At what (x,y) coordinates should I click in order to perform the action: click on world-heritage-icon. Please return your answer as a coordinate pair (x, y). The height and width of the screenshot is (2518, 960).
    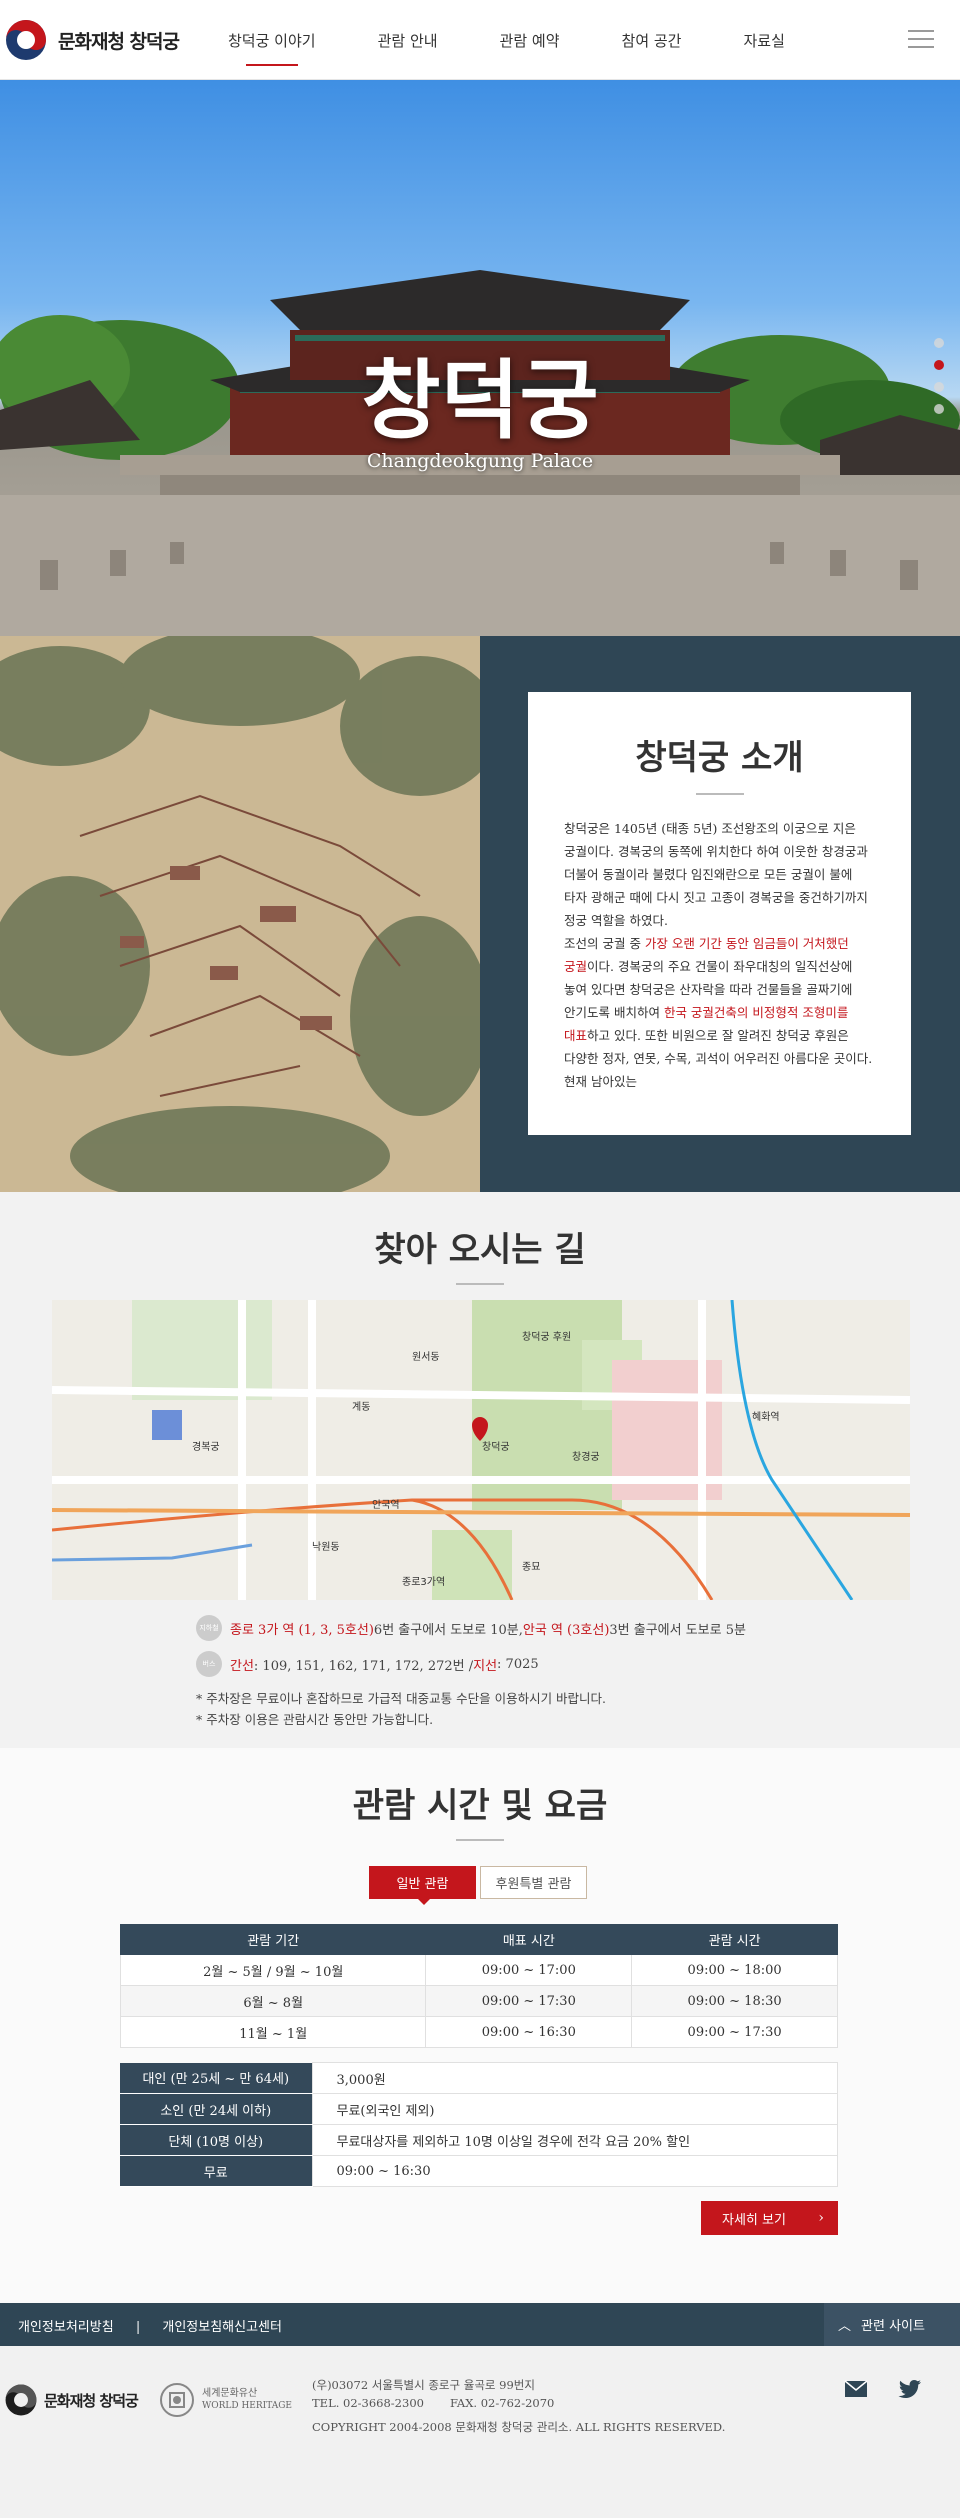
    Looking at the image, I should click on (177, 2400).